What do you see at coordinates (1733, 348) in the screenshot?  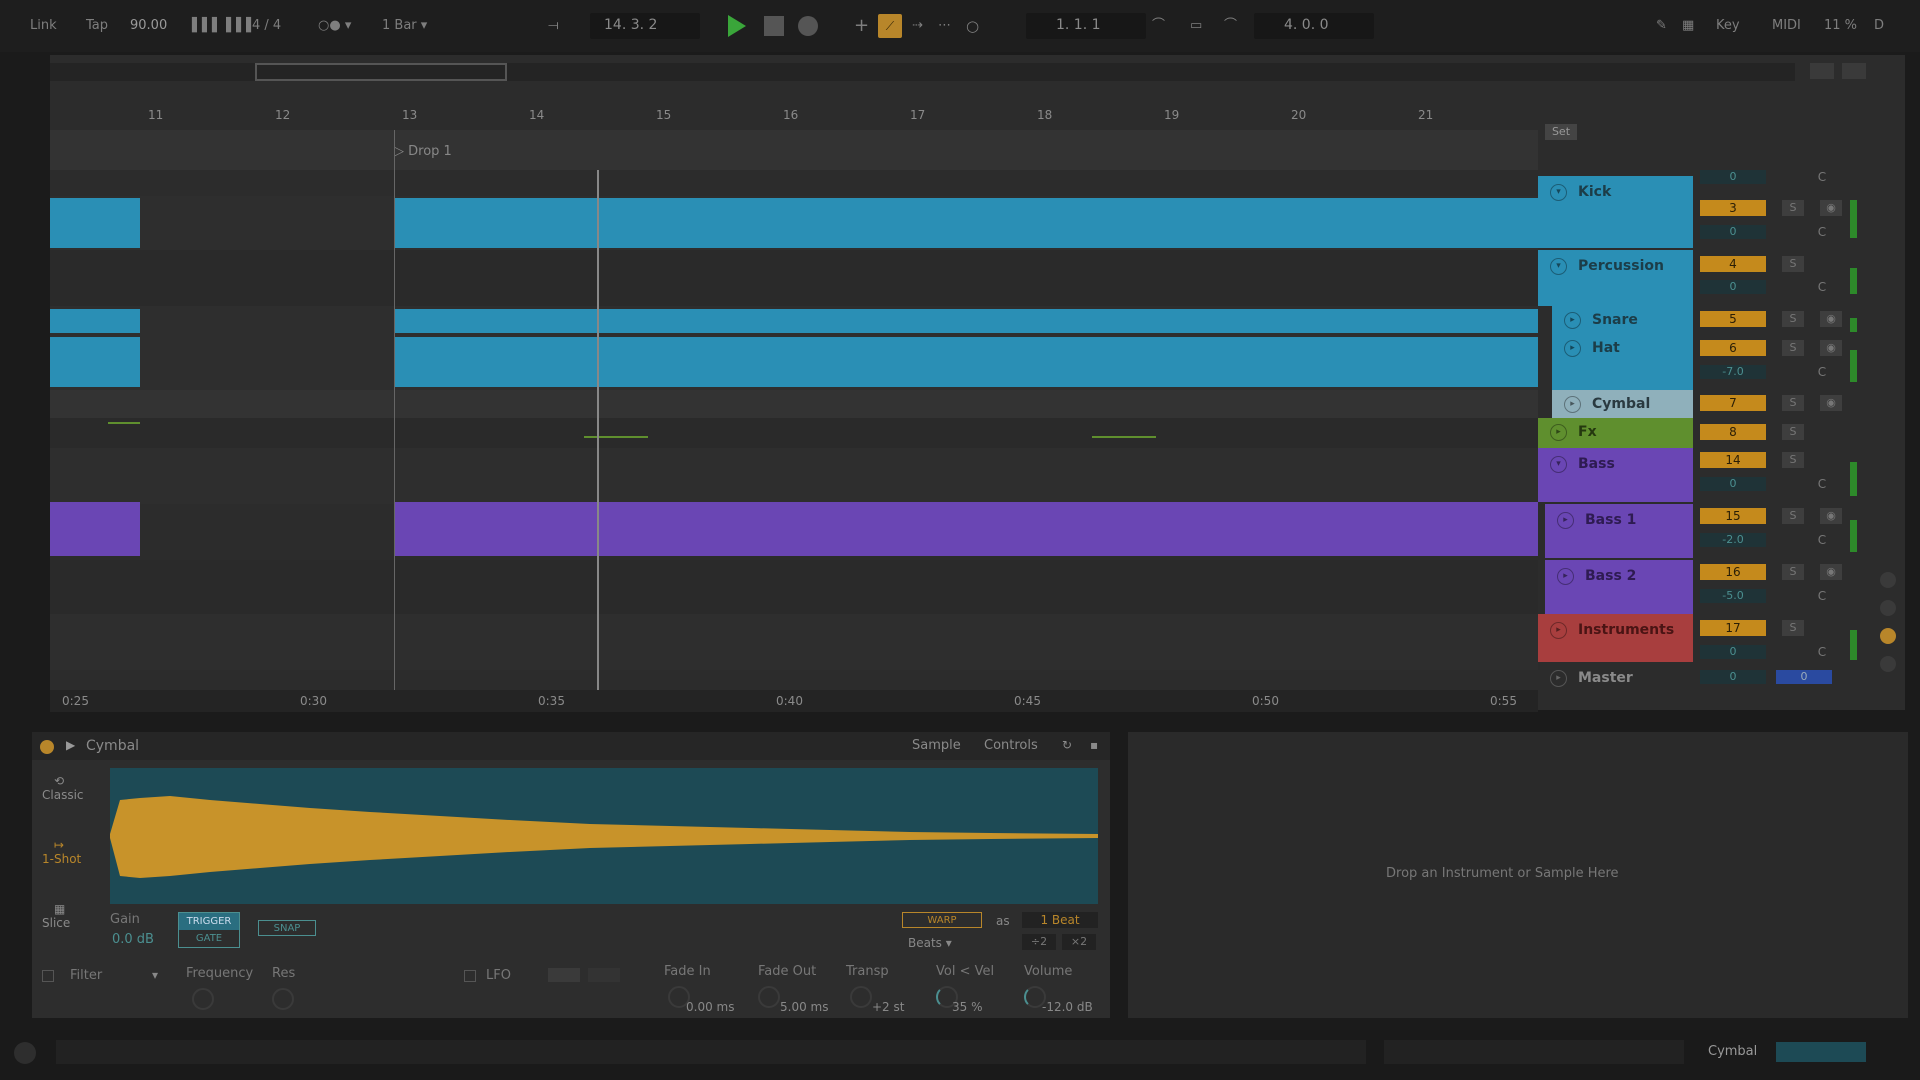 I see `track-number-hat: 6` at bounding box center [1733, 348].